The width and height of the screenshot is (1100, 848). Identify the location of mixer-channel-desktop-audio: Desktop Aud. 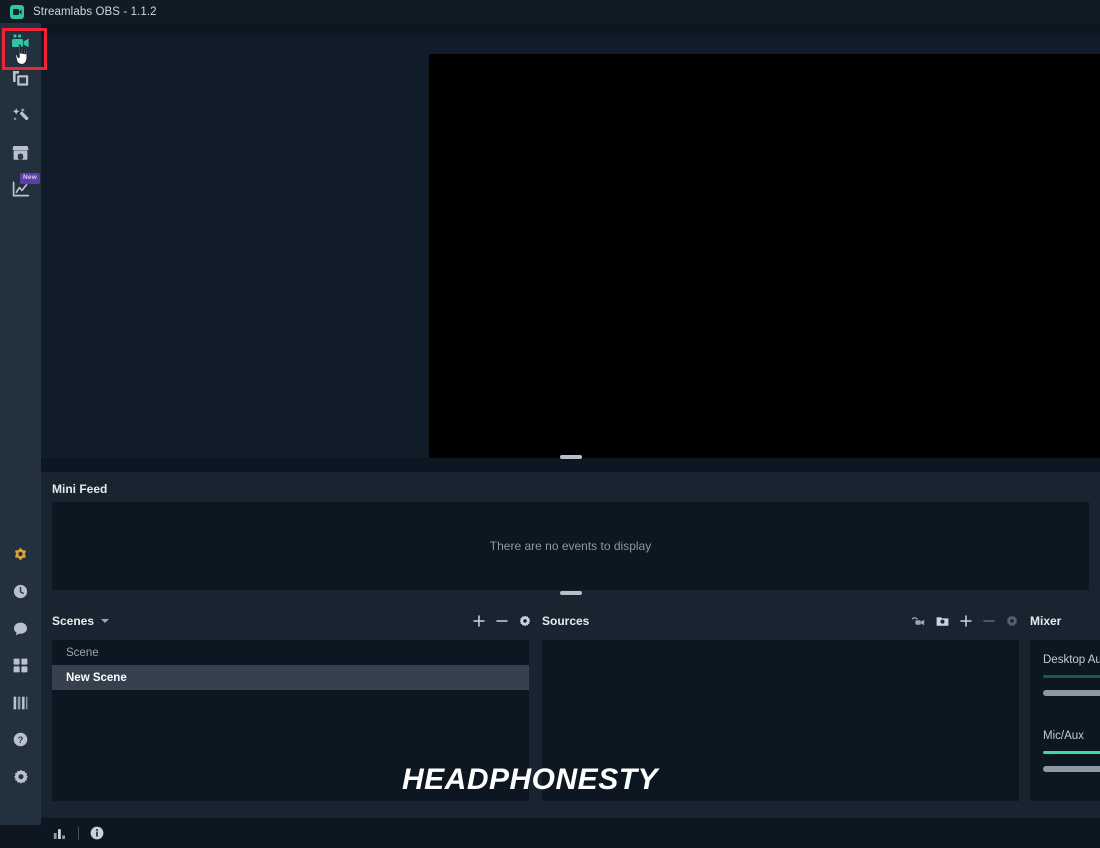
(1071, 675).